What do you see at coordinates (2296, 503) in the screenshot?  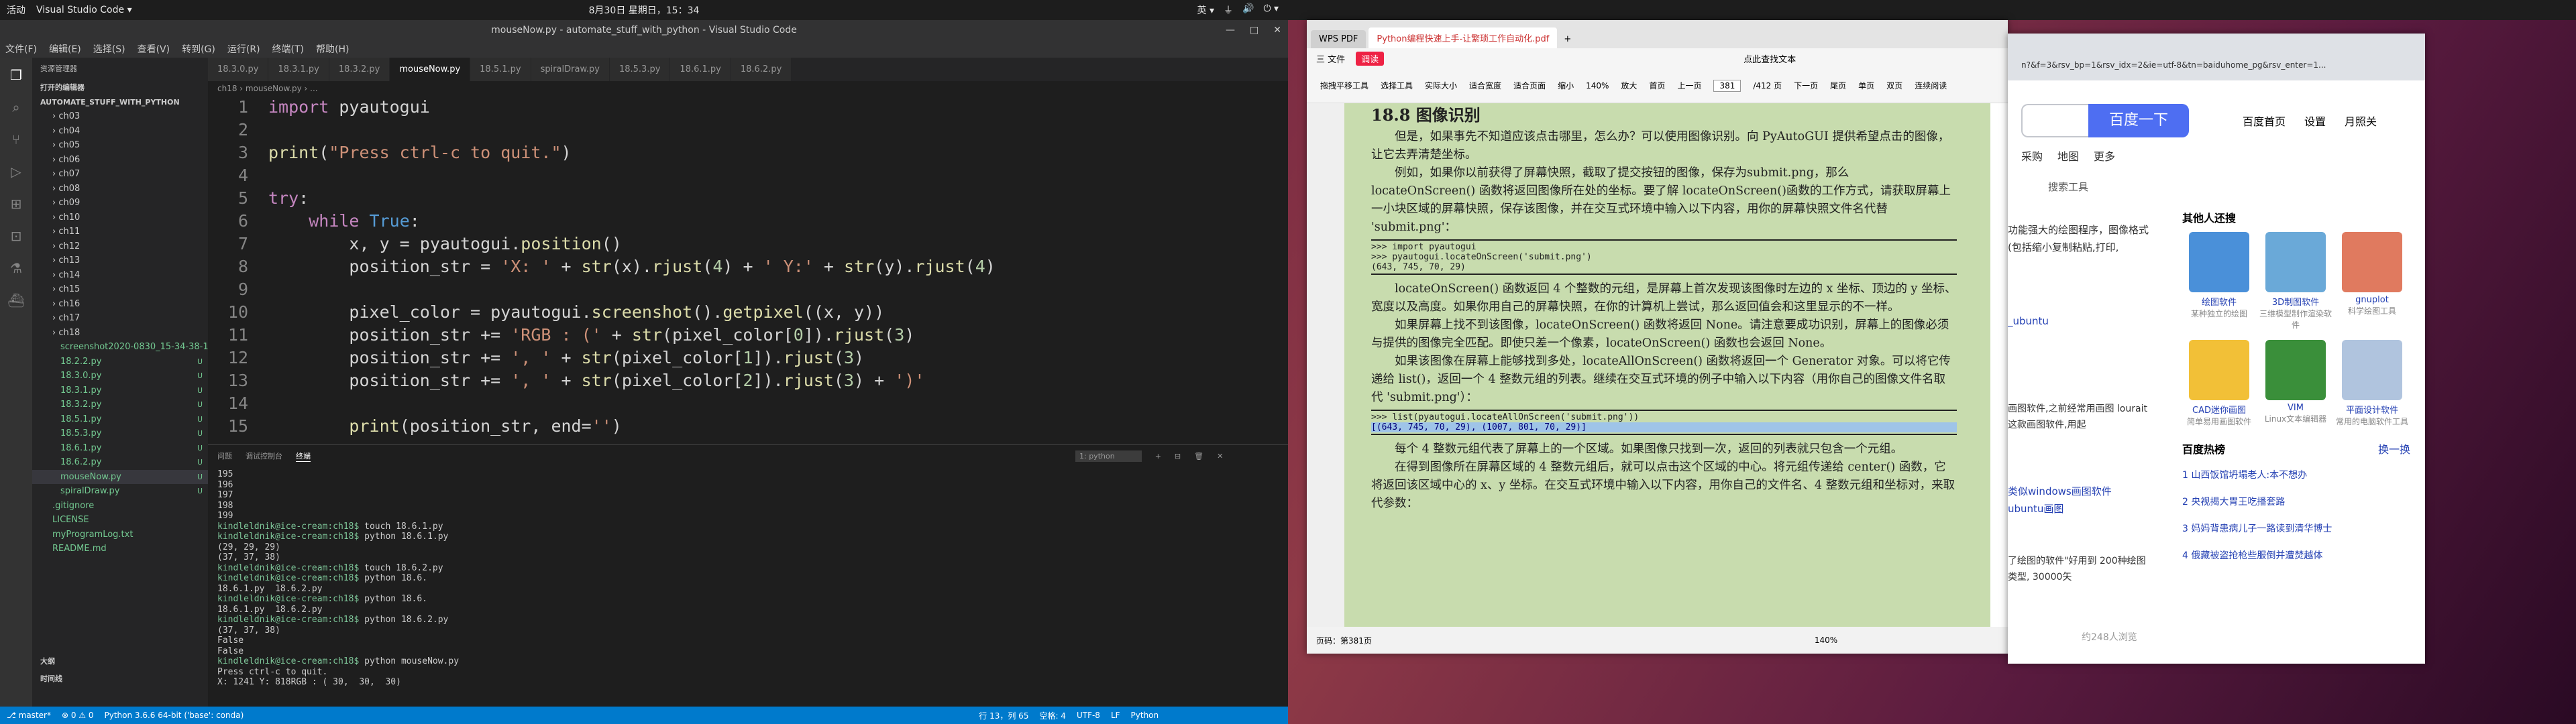 I see `hot-item: 2 央视揭大胃王吃播套路` at bounding box center [2296, 503].